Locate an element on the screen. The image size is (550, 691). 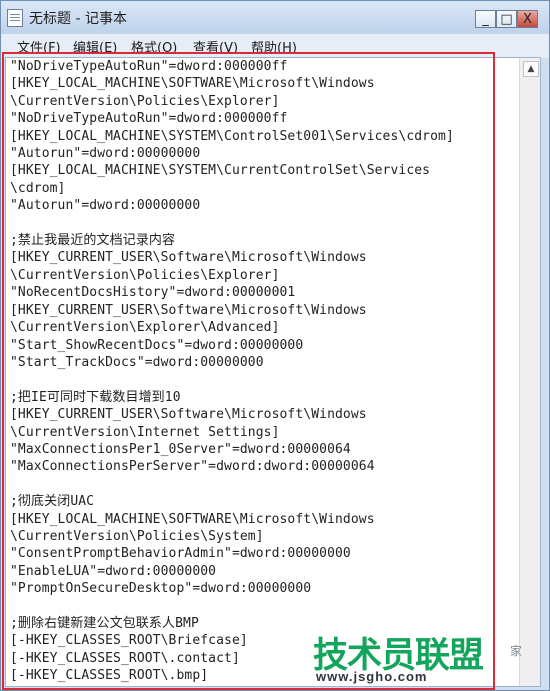
menu-format: 格式(O) is located at coordinates (154, 46).